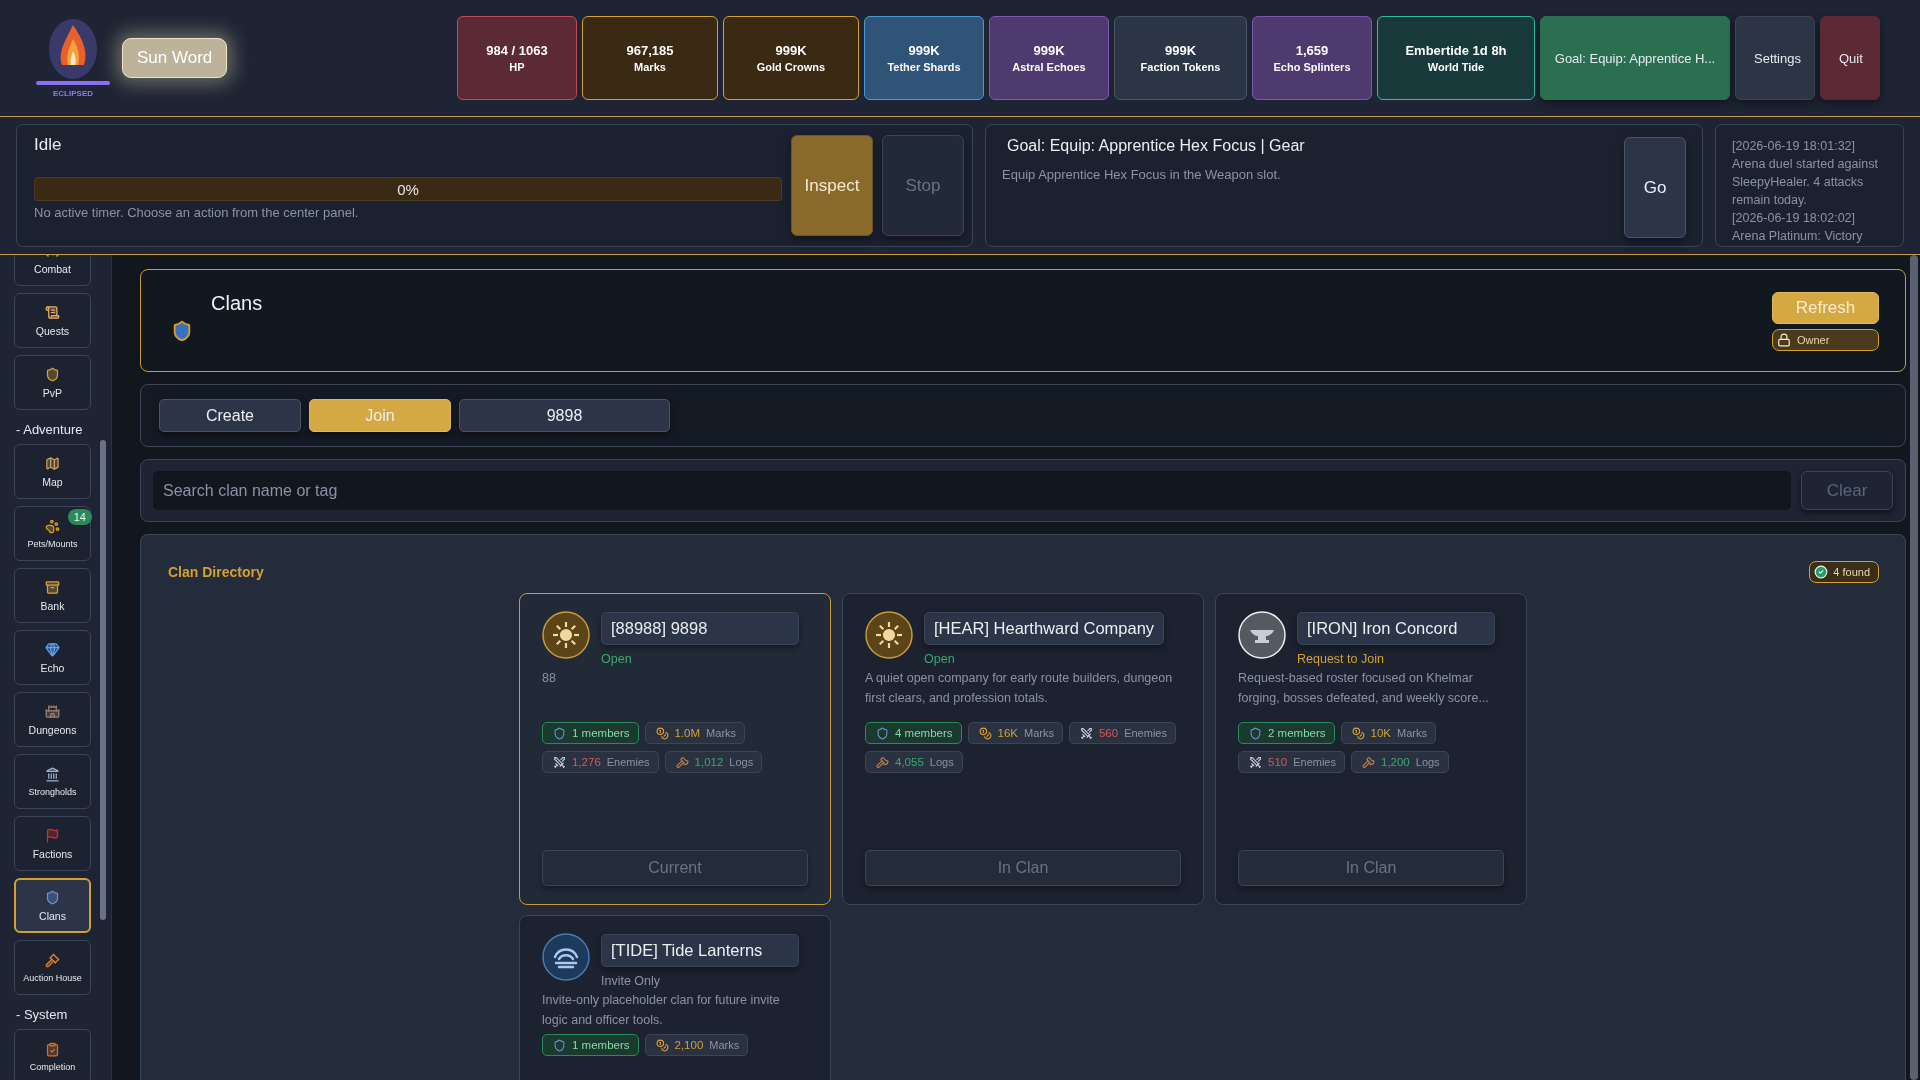  Describe the element at coordinates (1044, 628) in the screenshot. I see `clan-name: [HEAR] Hearthward Company` at that location.